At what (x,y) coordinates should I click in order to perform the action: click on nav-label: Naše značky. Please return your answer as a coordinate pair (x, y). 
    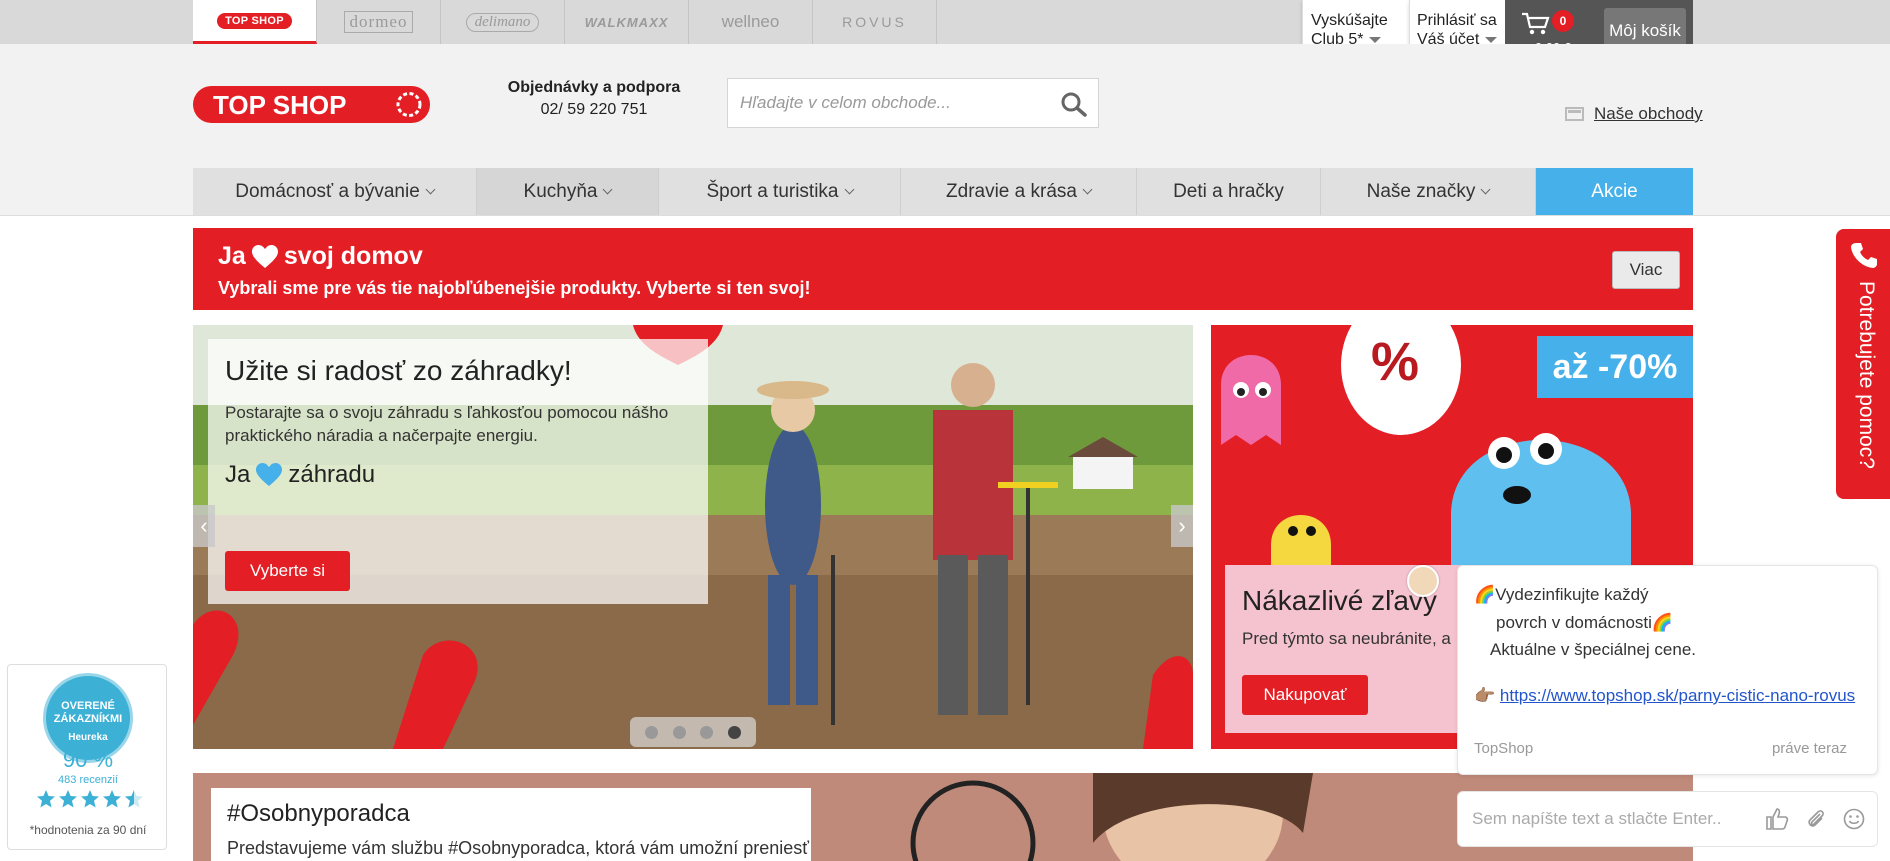
    Looking at the image, I should click on (1421, 191).